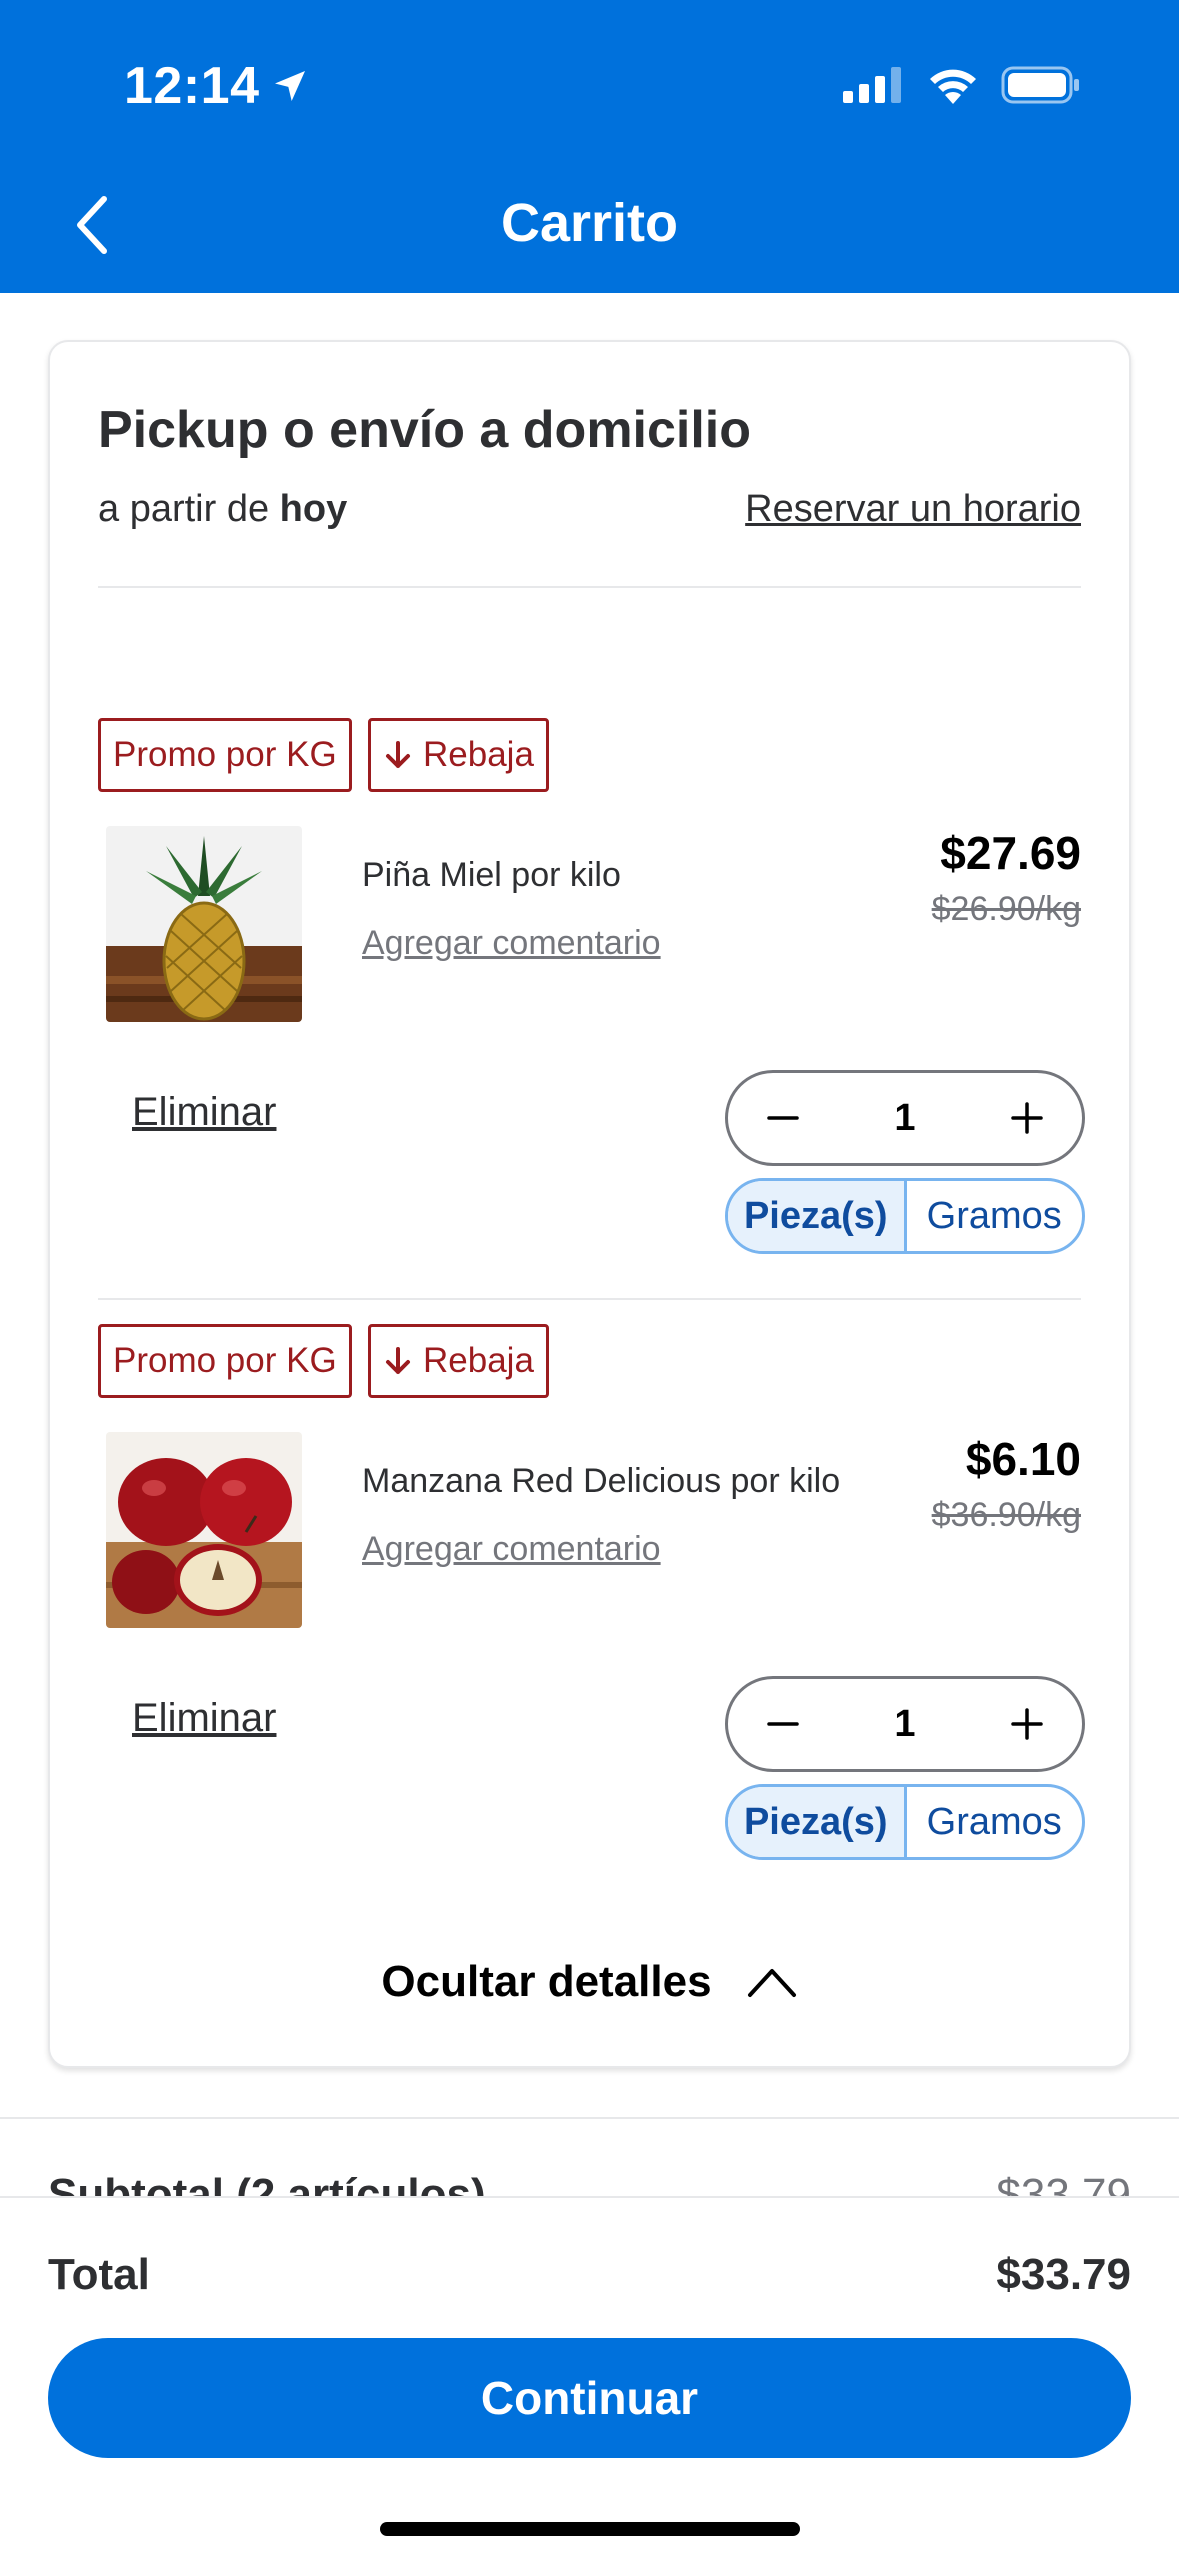 This screenshot has height=2556, width=1179. Describe the element at coordinates (1006, 909) in the screenshot. I see `product-original-price: $26.90/kg` at that location.